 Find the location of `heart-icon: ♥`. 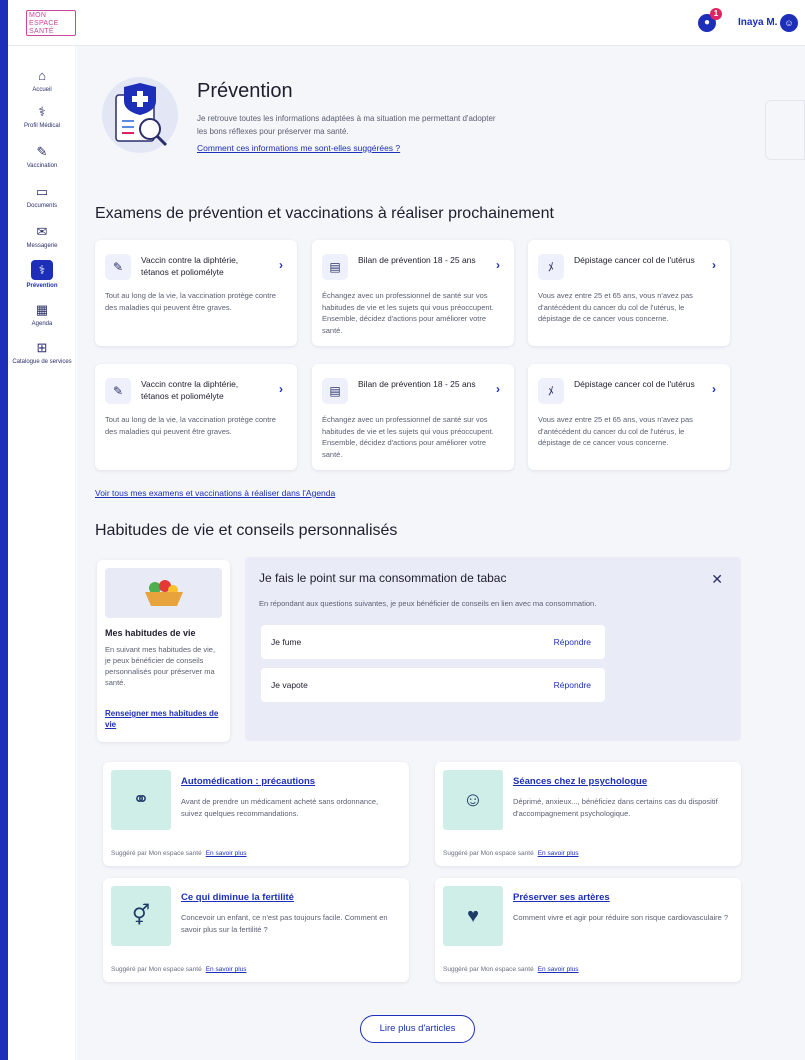

heart-icon: ♥ is located at coordinates (473, 916).